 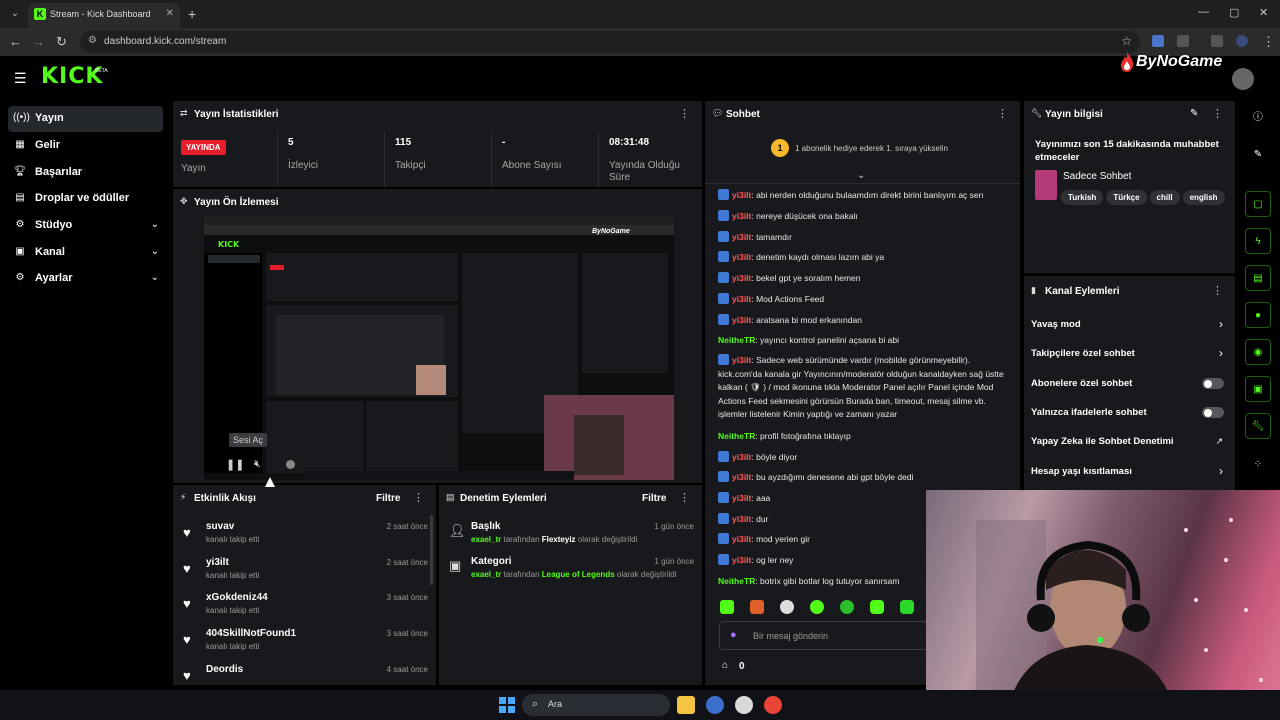 I want to click on hamburger-menu-icon: ☰, so click(x=20, y=78).